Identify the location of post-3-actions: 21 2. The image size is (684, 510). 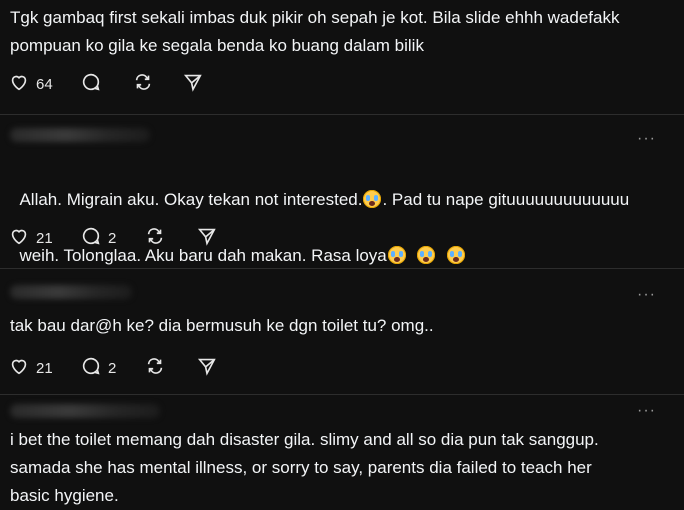
(200, 368).